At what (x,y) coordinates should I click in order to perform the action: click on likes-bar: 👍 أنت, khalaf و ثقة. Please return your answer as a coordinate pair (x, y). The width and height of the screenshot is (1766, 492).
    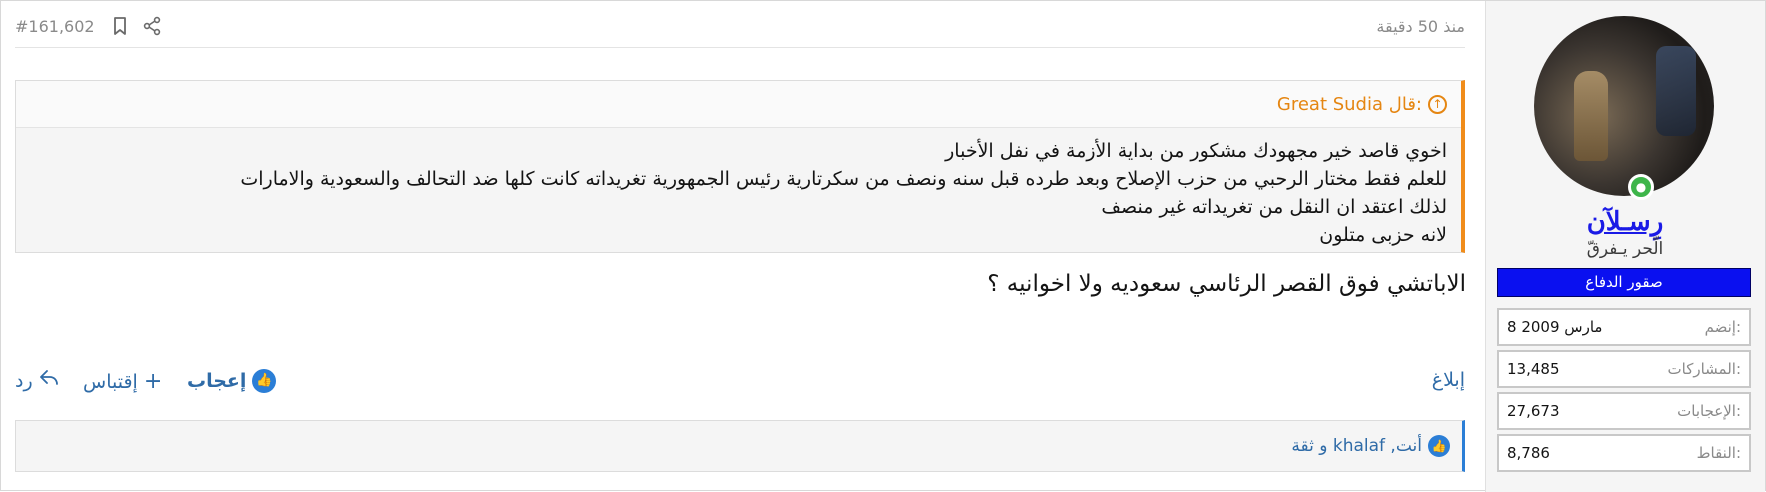
    Looking at the image, I should click on (740, 446).